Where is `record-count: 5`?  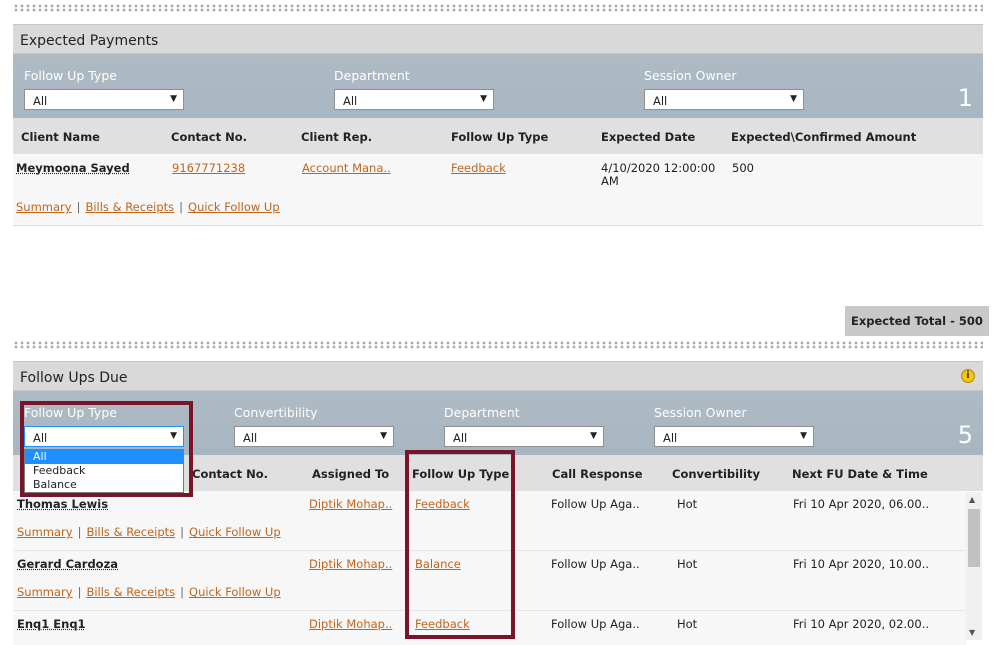
record-count: 5 is located at coordinates (965, 435).